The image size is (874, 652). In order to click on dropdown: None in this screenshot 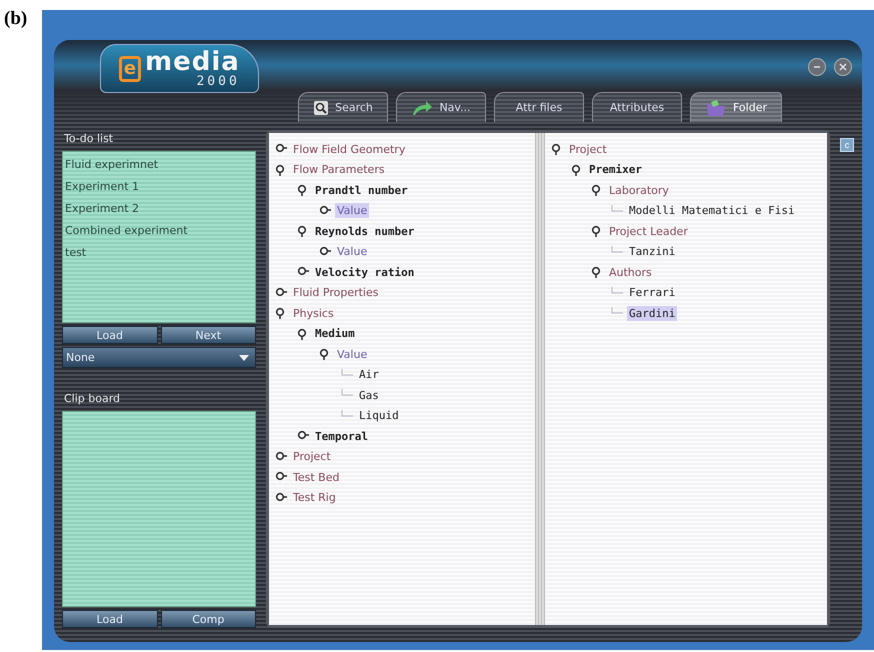, I will do `click(159, 357)`.